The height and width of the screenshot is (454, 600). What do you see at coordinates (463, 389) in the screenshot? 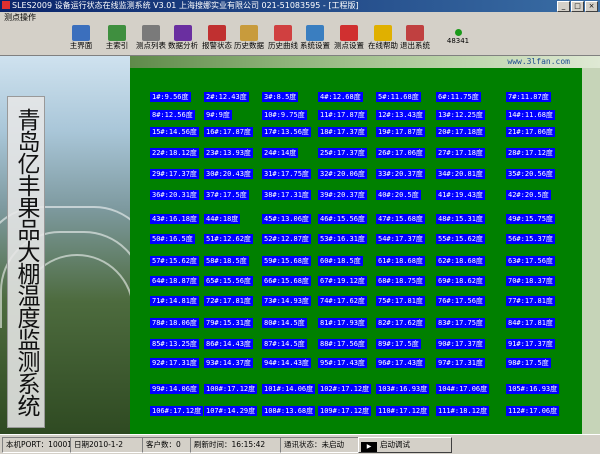
I see `sensor-reading: 104#:17.06度` at bounding box center [463, 389].